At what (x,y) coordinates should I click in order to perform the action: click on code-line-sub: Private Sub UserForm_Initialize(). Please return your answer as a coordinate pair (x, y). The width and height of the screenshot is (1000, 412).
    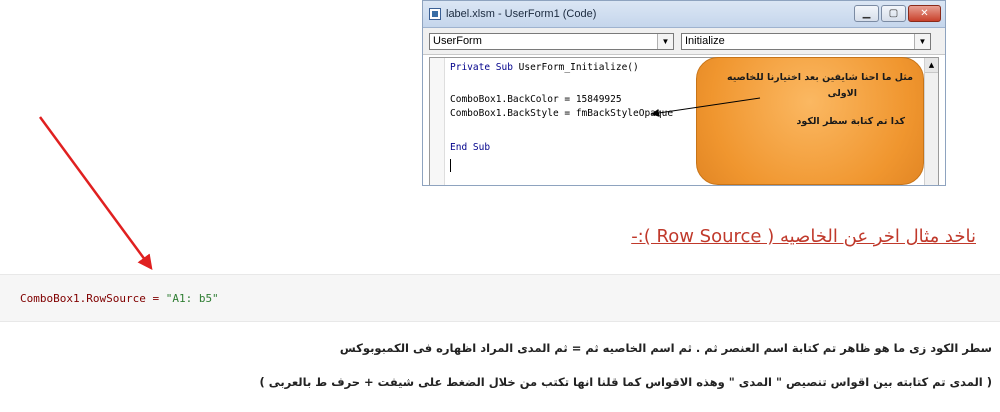
    Looking at the image, I should click on (544, 67).